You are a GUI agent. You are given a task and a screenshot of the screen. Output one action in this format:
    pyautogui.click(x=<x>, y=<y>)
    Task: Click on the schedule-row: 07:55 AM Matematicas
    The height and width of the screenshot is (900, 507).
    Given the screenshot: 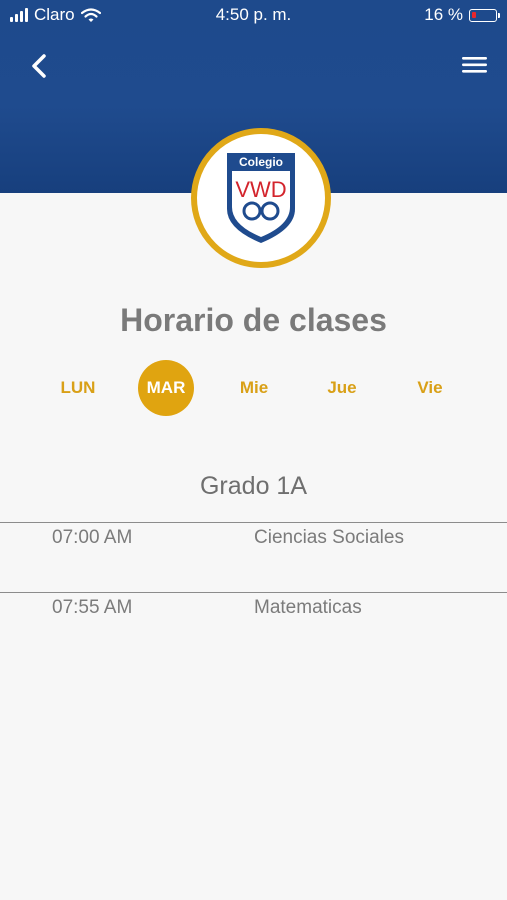 What is the action you would take?
    pyautogui.click(x=253, y=627)
    